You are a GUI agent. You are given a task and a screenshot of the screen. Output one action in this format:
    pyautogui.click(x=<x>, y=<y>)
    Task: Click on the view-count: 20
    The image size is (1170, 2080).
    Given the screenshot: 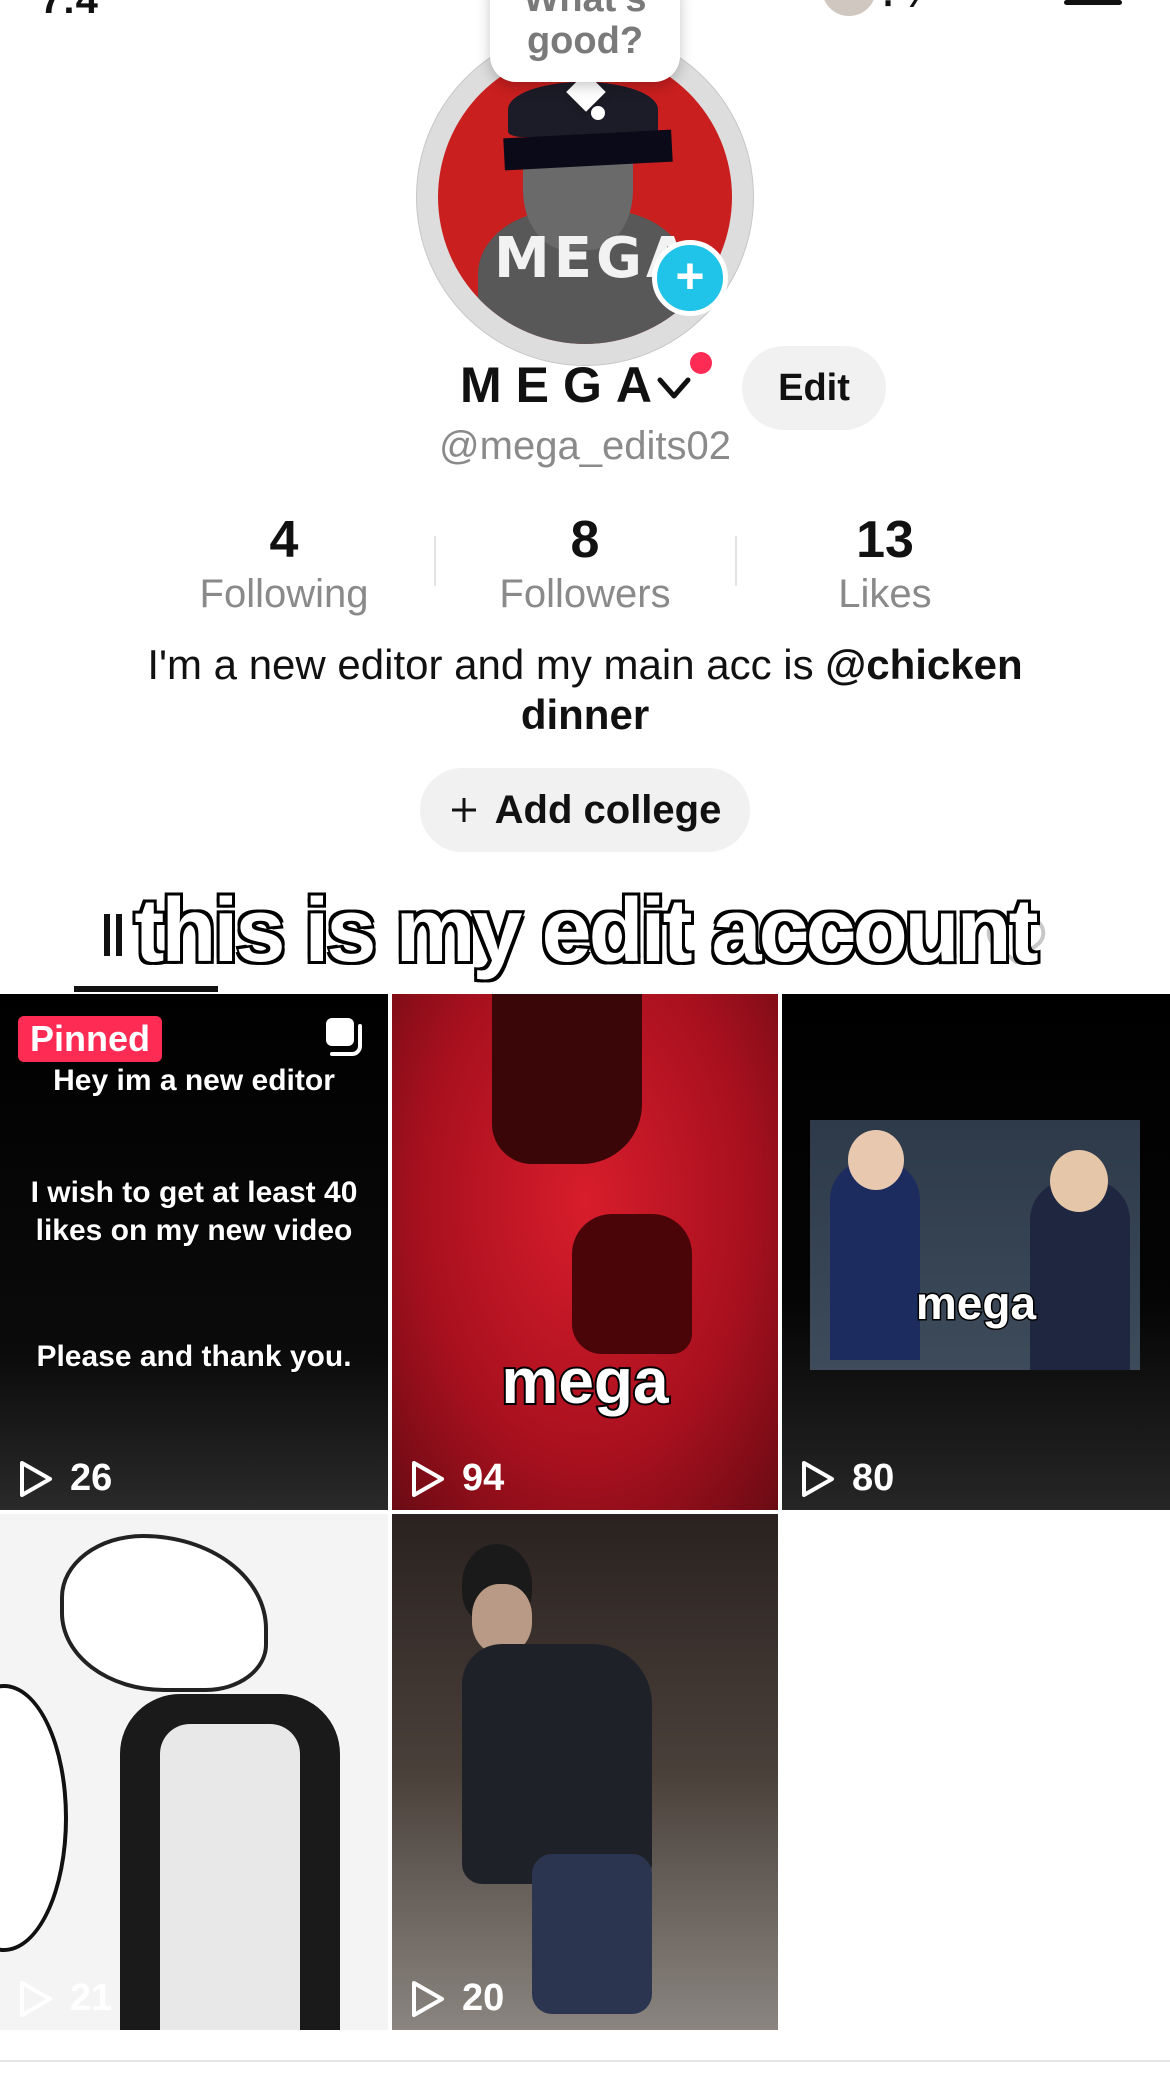 What is the action you would take?
    pyautogui.click(x=457, y=1998)
    